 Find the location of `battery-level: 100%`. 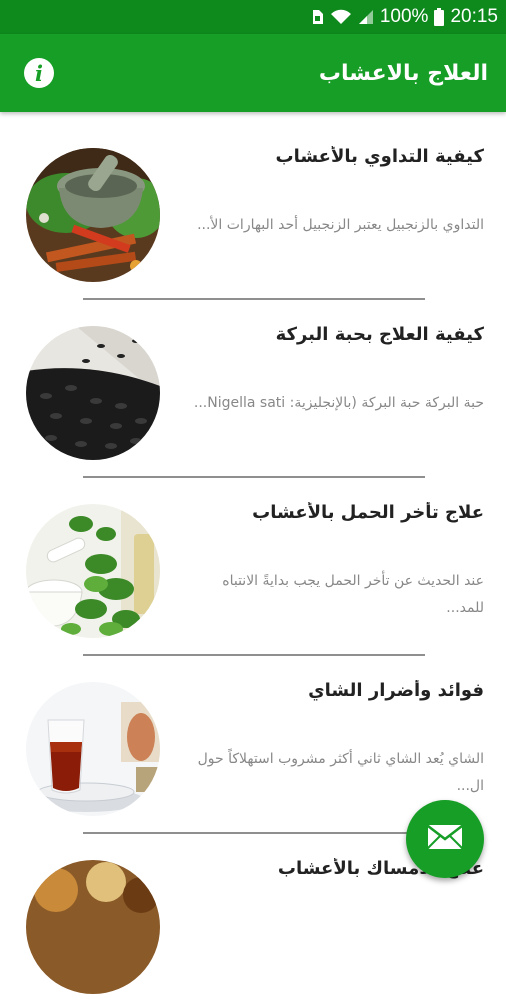

battery-level: 100% is located at coordinates (404, 16).